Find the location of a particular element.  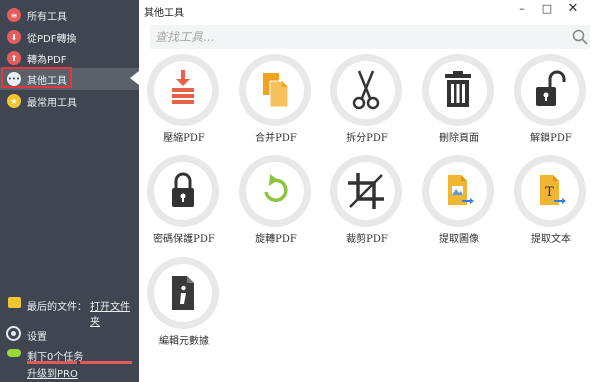

tool-label: 解鎖PDF is located at coordinates (551, 138).